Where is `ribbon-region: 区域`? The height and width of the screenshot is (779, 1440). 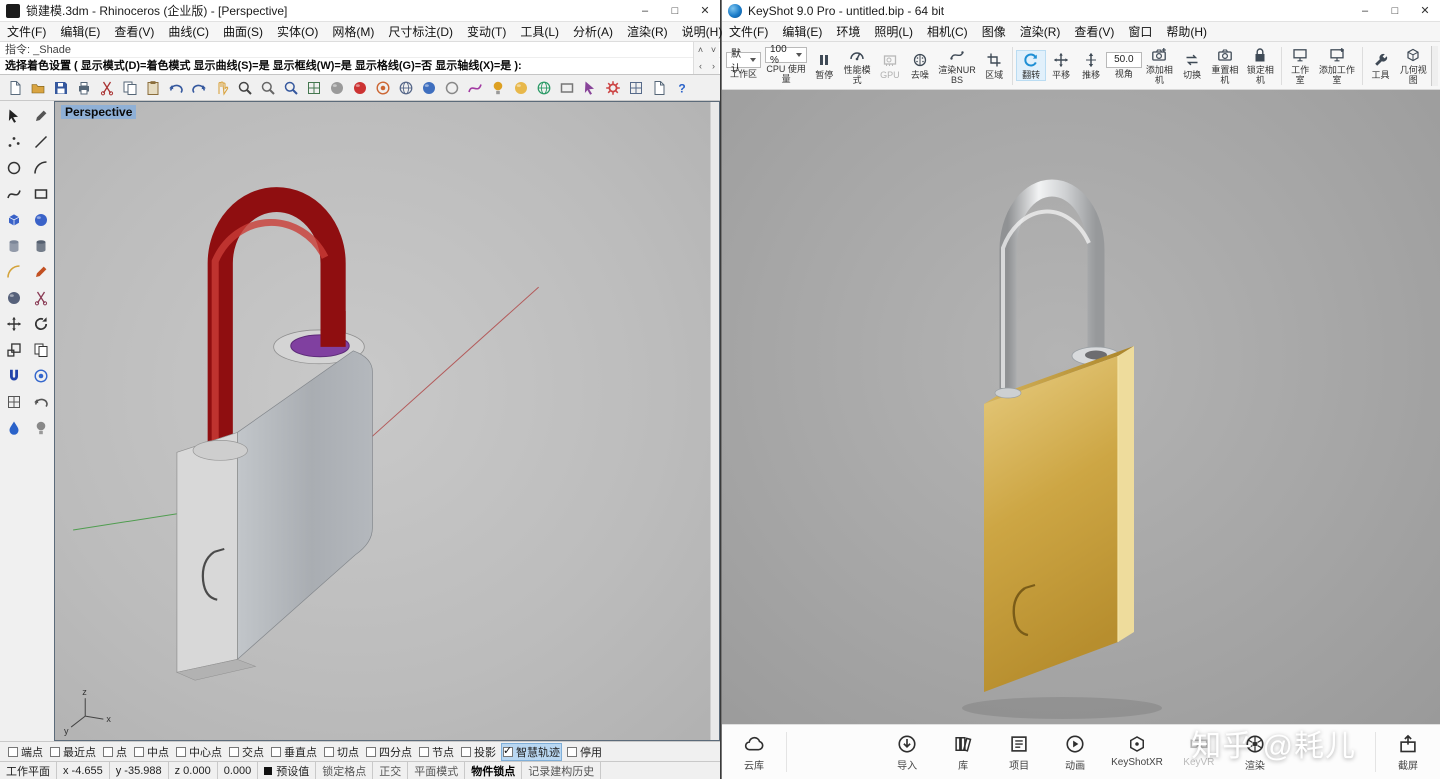 ribbon-region: 区域 is located at coordinates (994, 66).